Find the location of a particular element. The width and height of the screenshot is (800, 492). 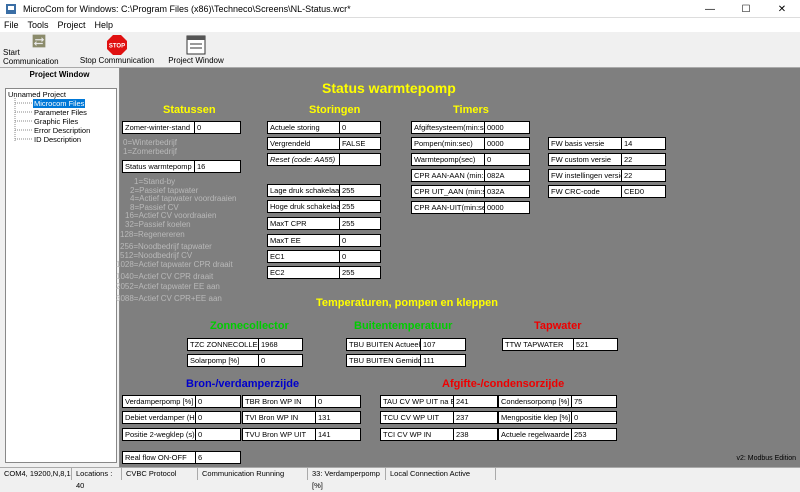

afgifte-right-value-2: 253 is located at coordinates (594, 434).